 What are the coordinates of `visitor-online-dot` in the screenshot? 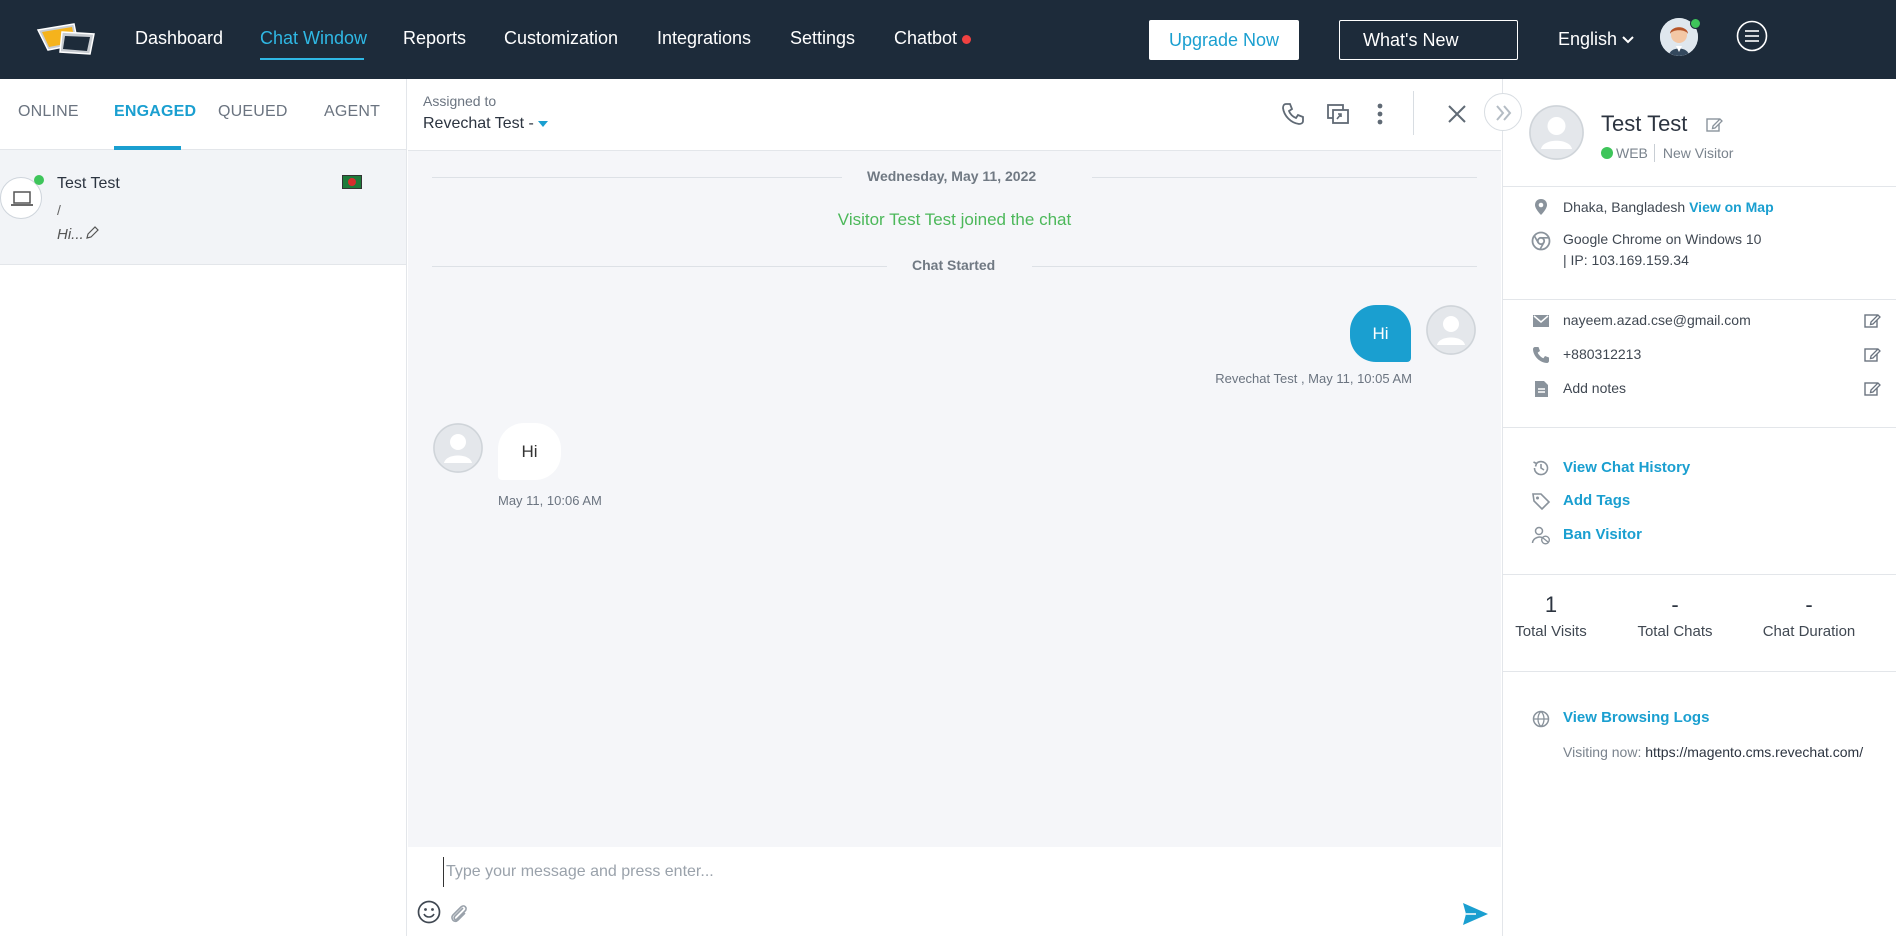 It's located at (39, 180).